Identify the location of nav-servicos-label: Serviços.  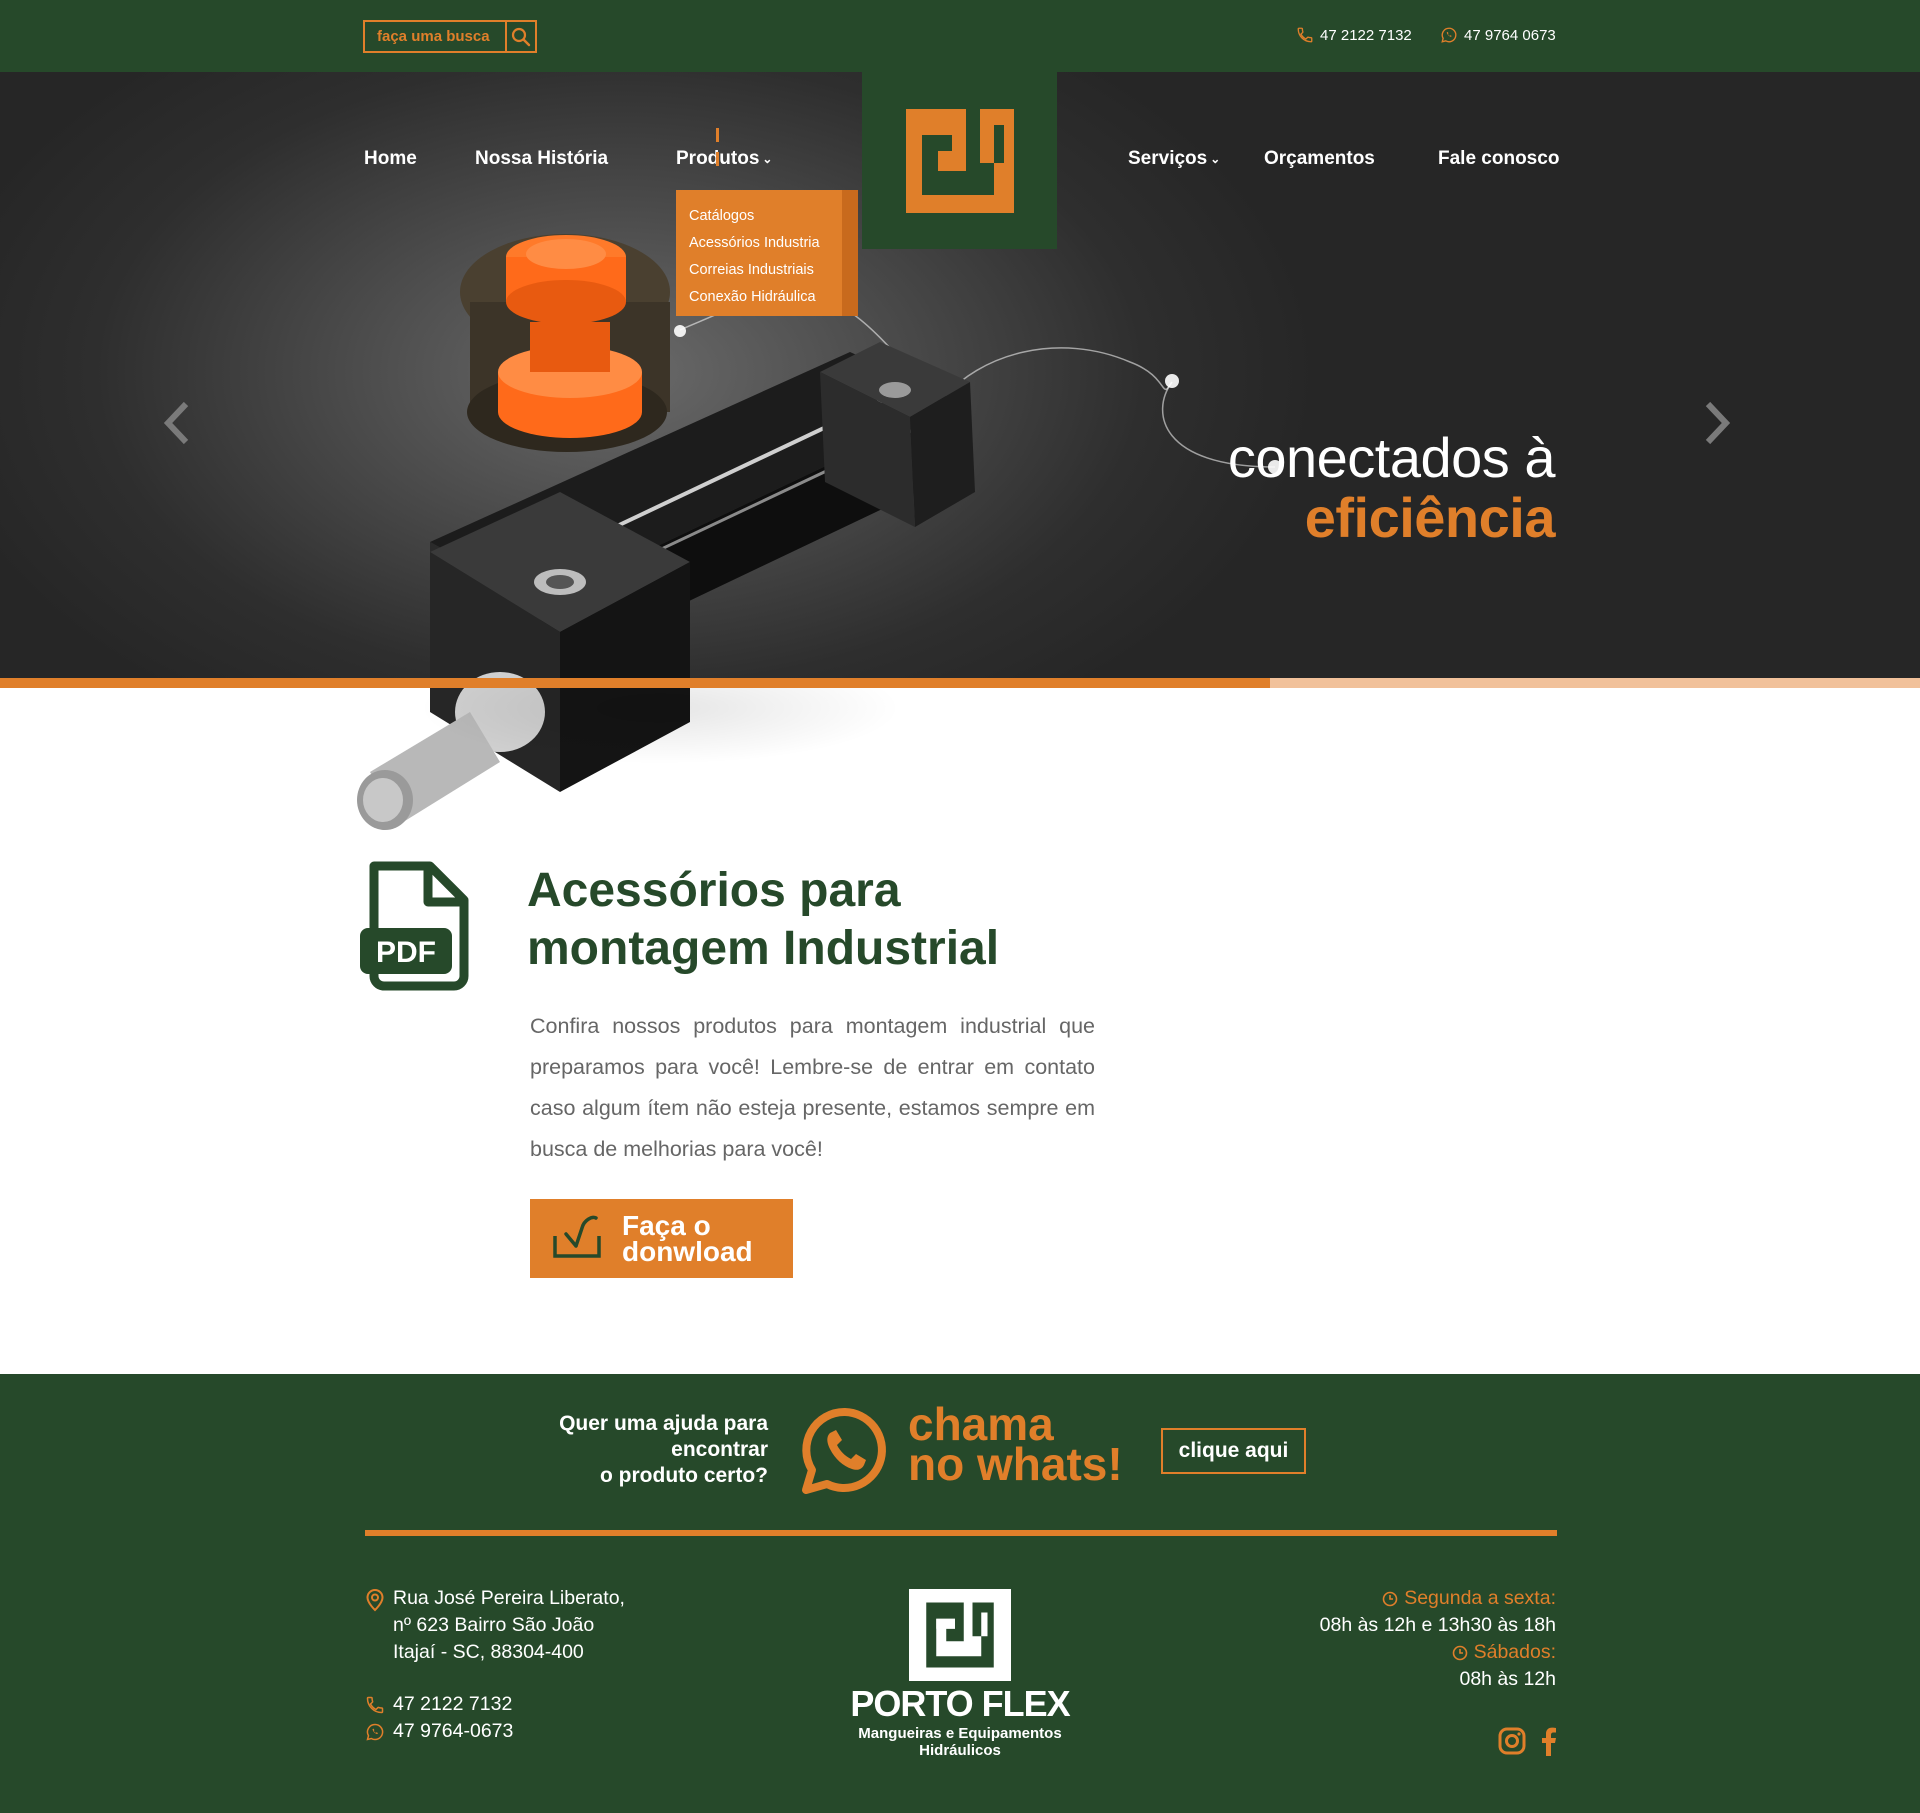
(1168, 158).